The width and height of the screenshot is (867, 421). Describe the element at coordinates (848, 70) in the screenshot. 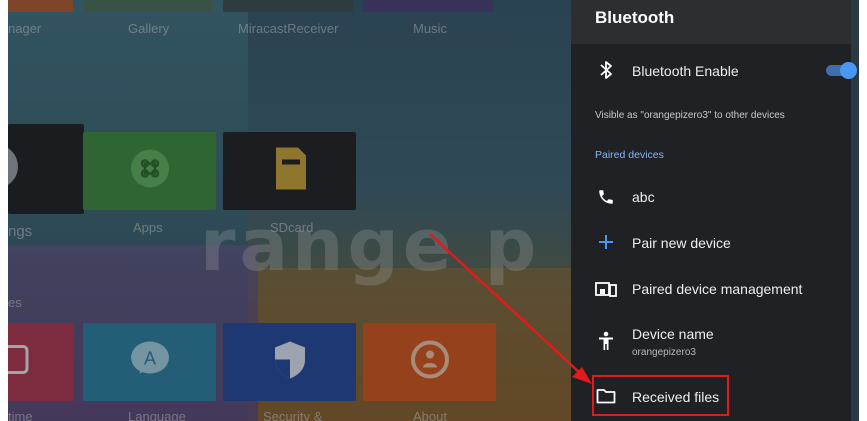

I see `toggle-knob` at that location.